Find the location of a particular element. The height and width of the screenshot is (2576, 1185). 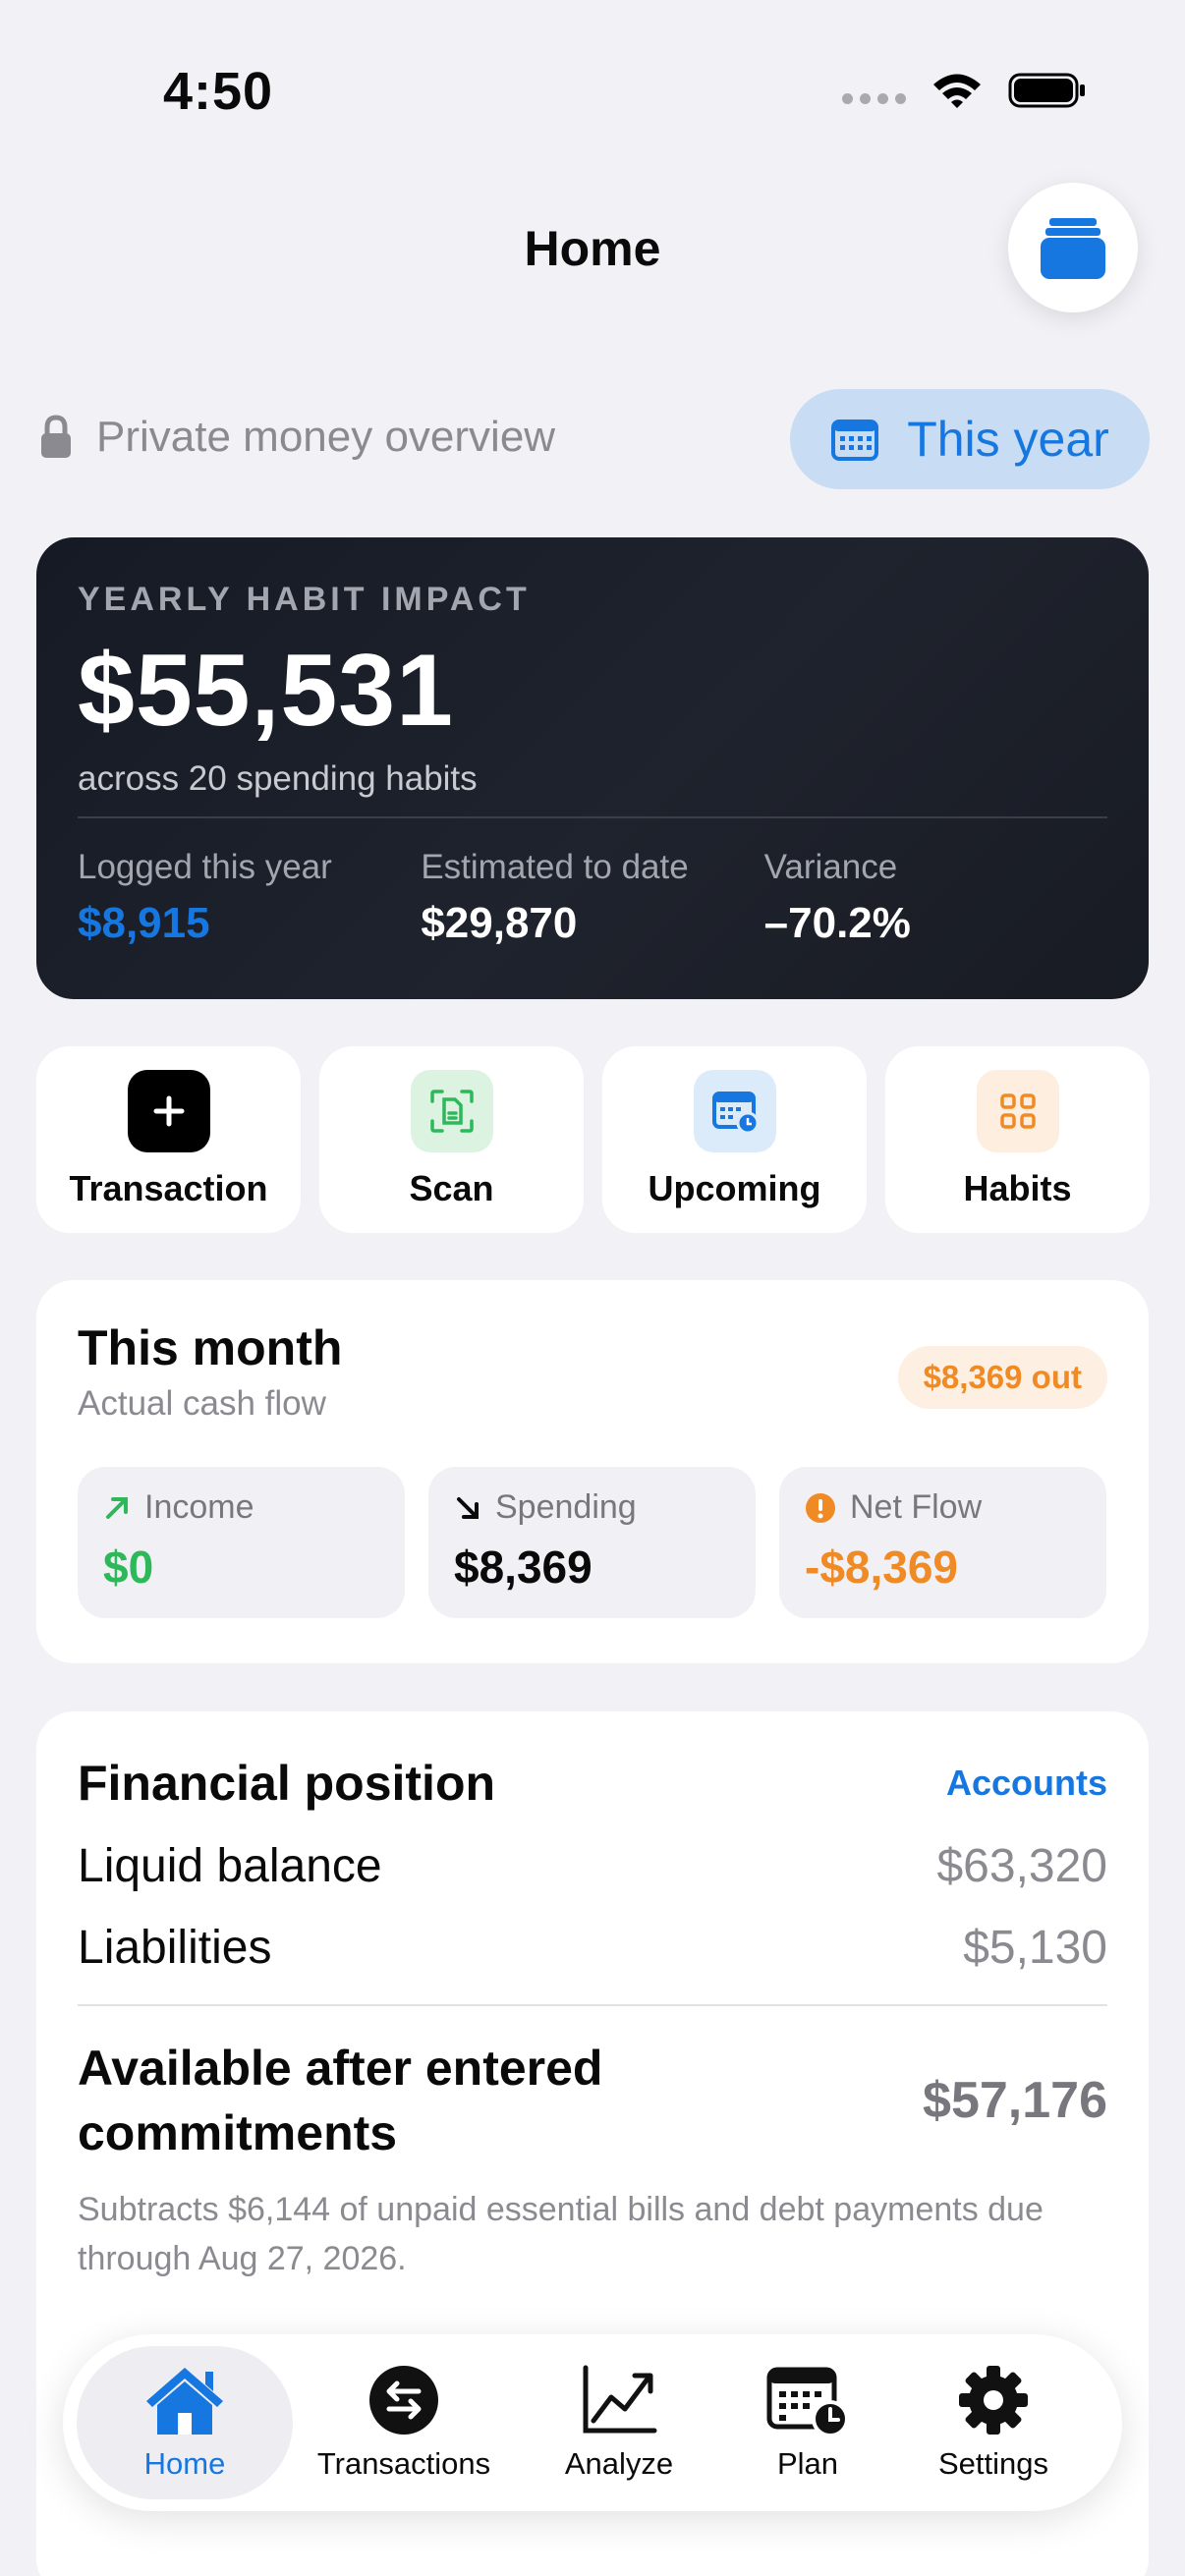

row-label: Liabilities is located at coordinates (175, 1948).